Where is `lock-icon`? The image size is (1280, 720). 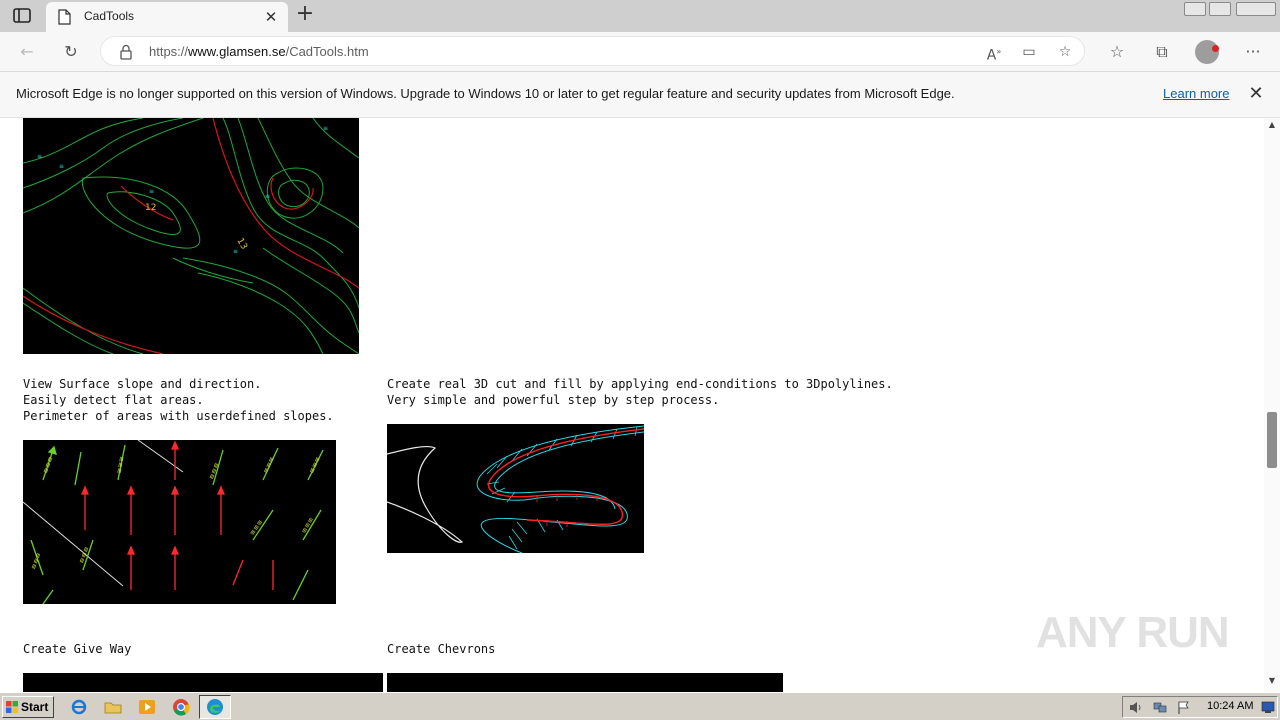
lock-icon is located at coordinates (126, 52).